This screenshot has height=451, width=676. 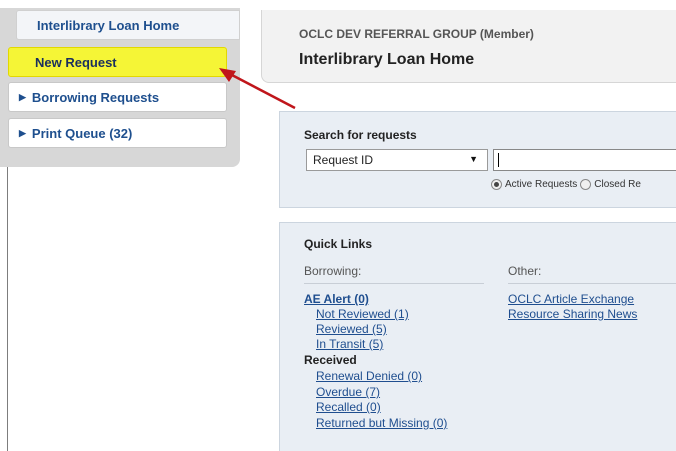 What do you see at coordinates (360, 135) in the screenshot?
I see `search-heading: Search for requests` at bounding box center [360, 135].